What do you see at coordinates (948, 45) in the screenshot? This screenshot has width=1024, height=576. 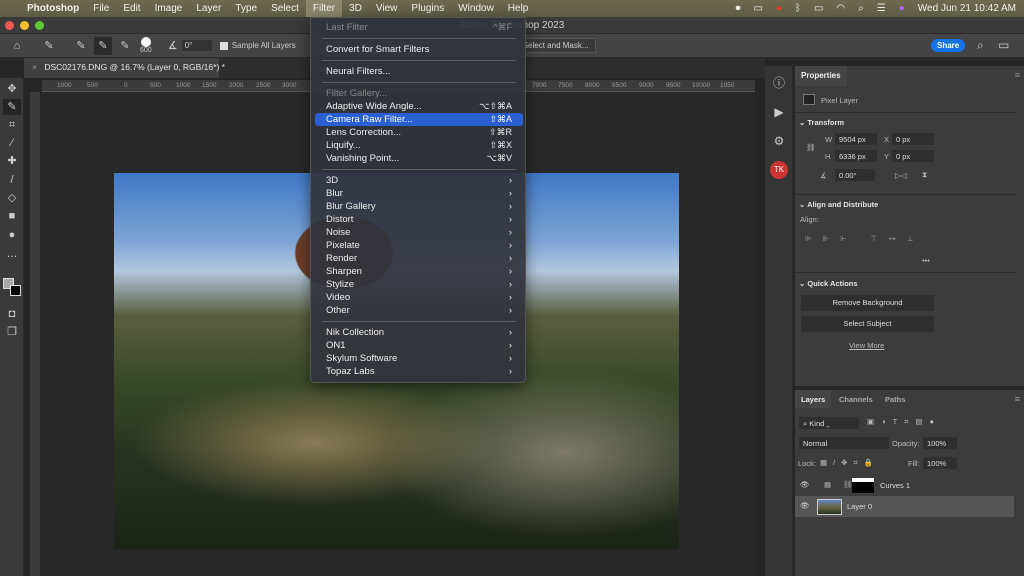 I see `share-button: Share` at bounding box center [948, 45].